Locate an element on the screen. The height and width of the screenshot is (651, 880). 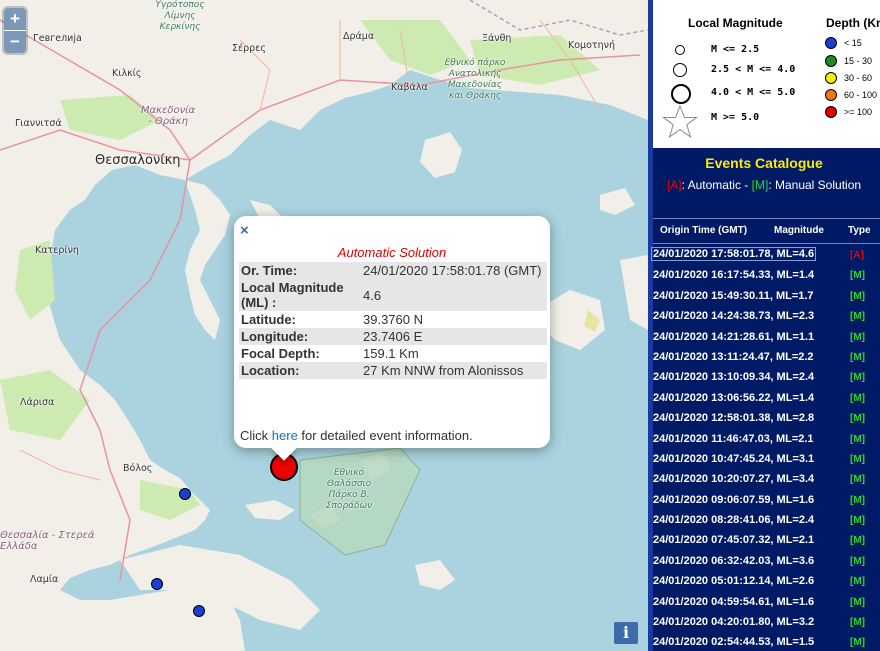
event-row-text: 24/01/2020 17:58:01.78, ML=4.6 is located at coordinates (734, 254).